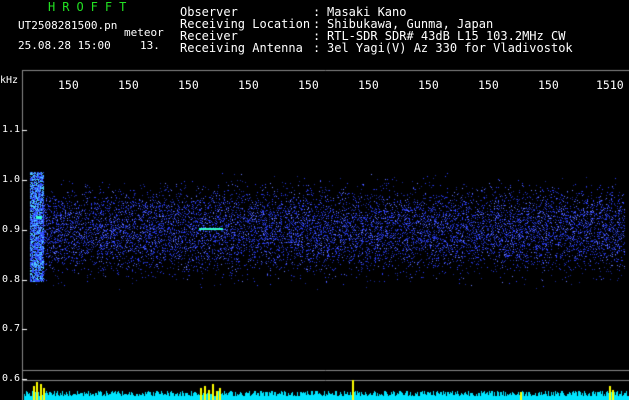  What do you see at coordinates (11, 378) in the screenshot?
I see `y-tick-label: 0.6` at bounding box center [11, 378].